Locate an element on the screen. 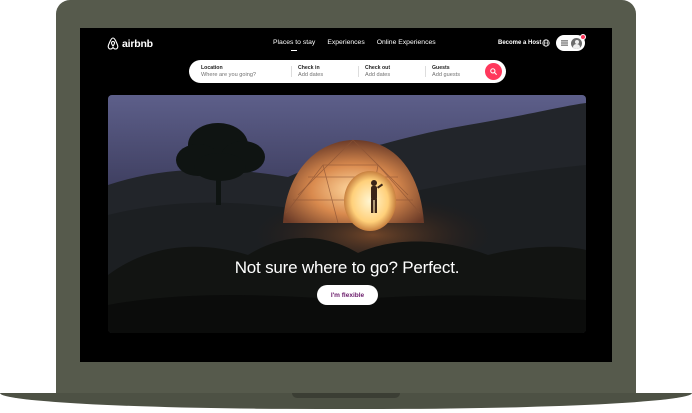  check-out-label: Check out is located at coordinates (378, 68).